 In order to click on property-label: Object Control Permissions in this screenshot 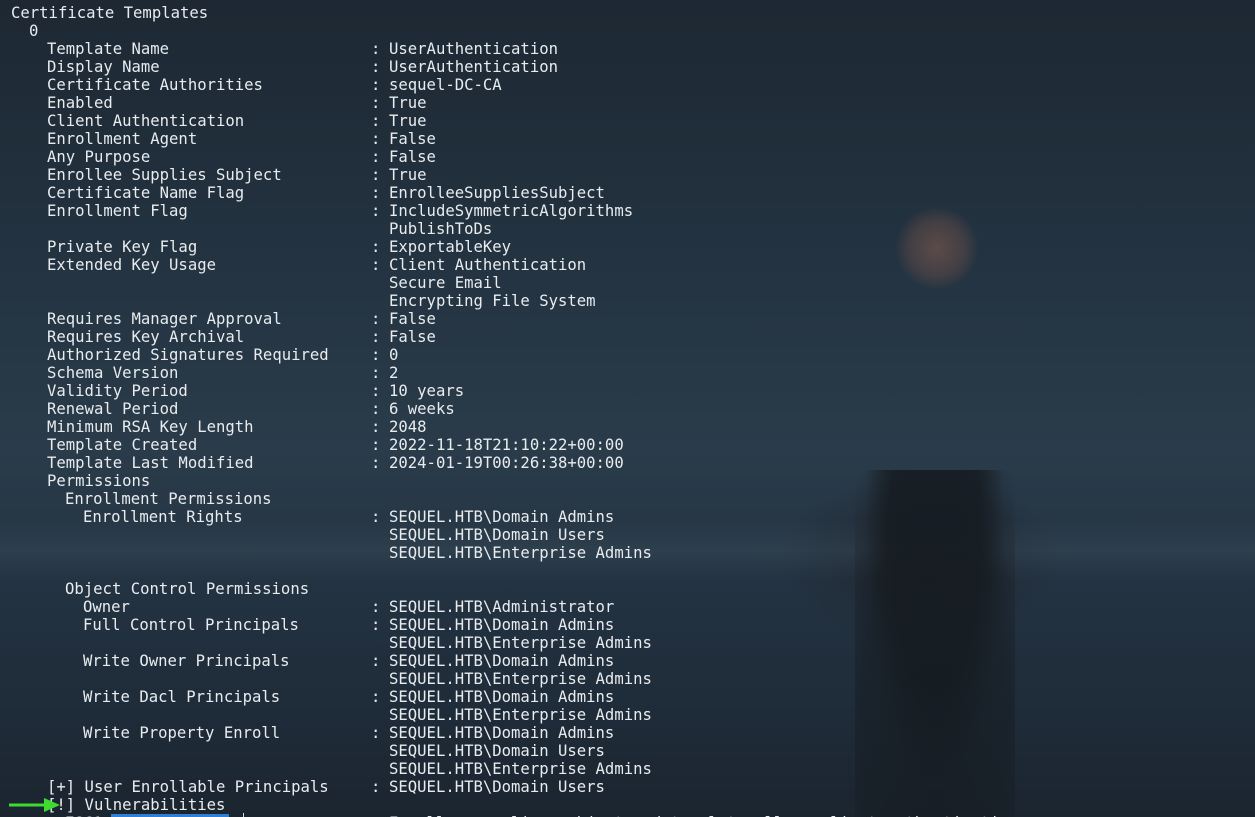, I will do `click(187, 589)`.